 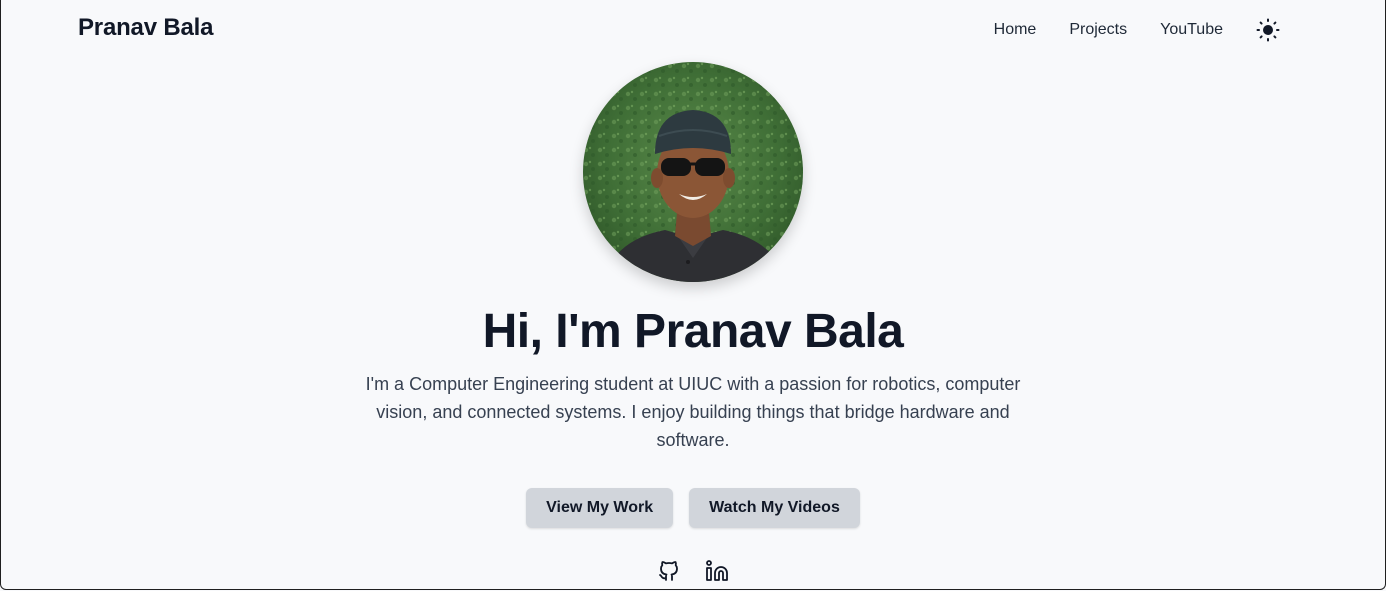 I want to click on sun-icon, so click(x=1268, y=30).